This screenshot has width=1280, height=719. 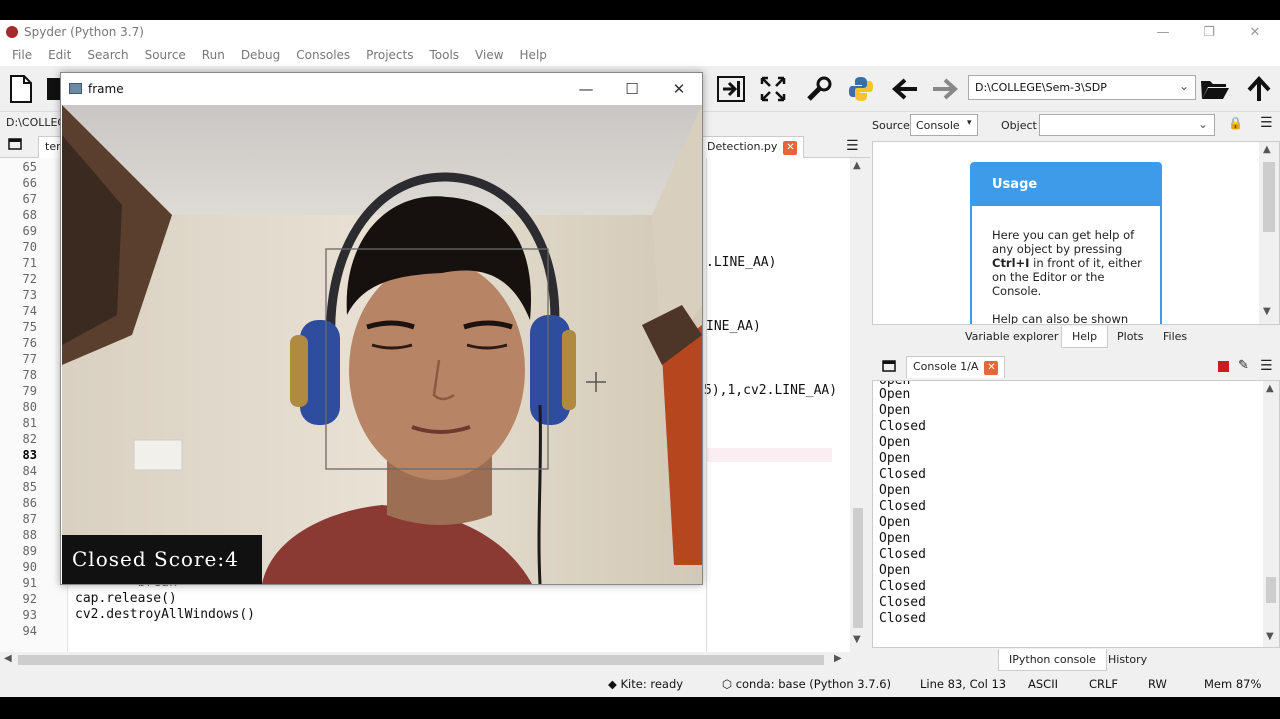 What do you see at coordinates (1183, 86) in the screenshot?
I see `chevron-down-icon: ⌄` at bounding box center [1183, 86].